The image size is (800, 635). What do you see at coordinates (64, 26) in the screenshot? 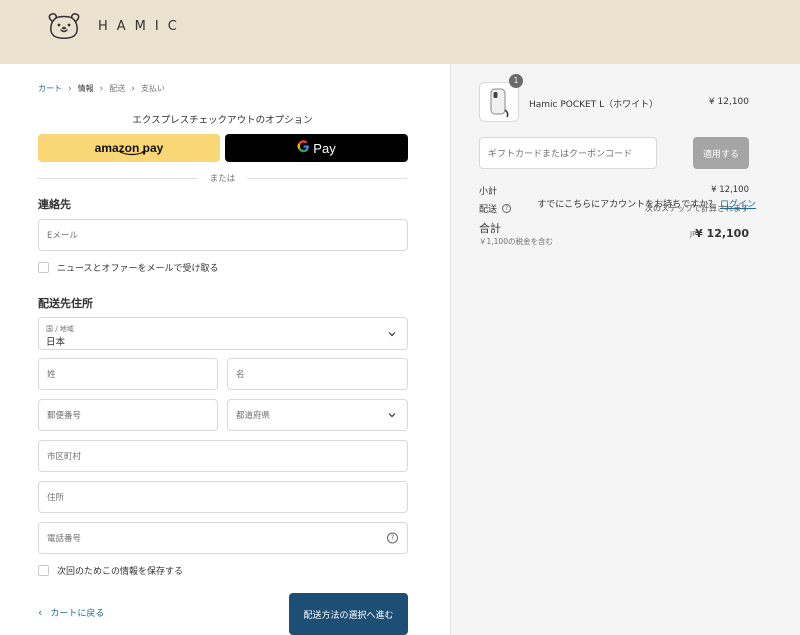
I see `bear-face-icon` at bounding box center [64, 26].